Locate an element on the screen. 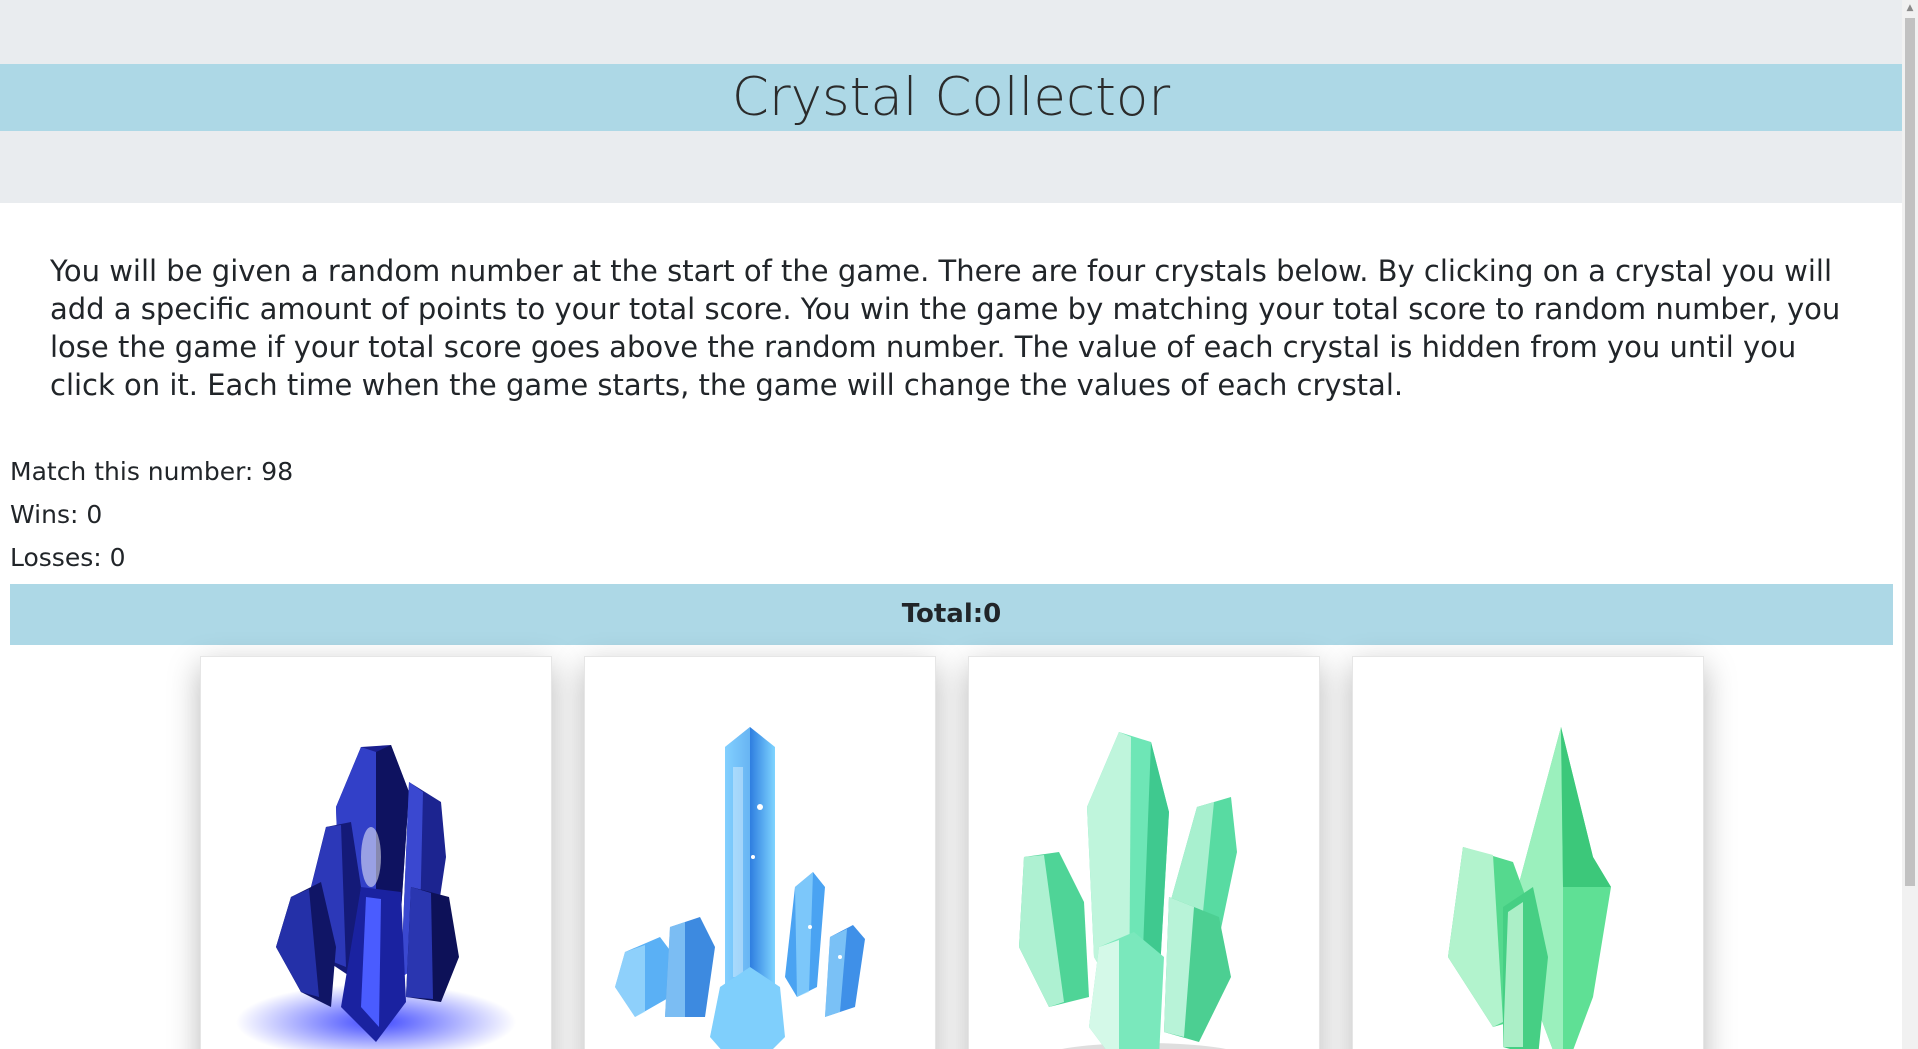 This screenshot has width=1918, height=1049. mint-green-crystal-cluster-icon is located at coordinates (1128, 890).